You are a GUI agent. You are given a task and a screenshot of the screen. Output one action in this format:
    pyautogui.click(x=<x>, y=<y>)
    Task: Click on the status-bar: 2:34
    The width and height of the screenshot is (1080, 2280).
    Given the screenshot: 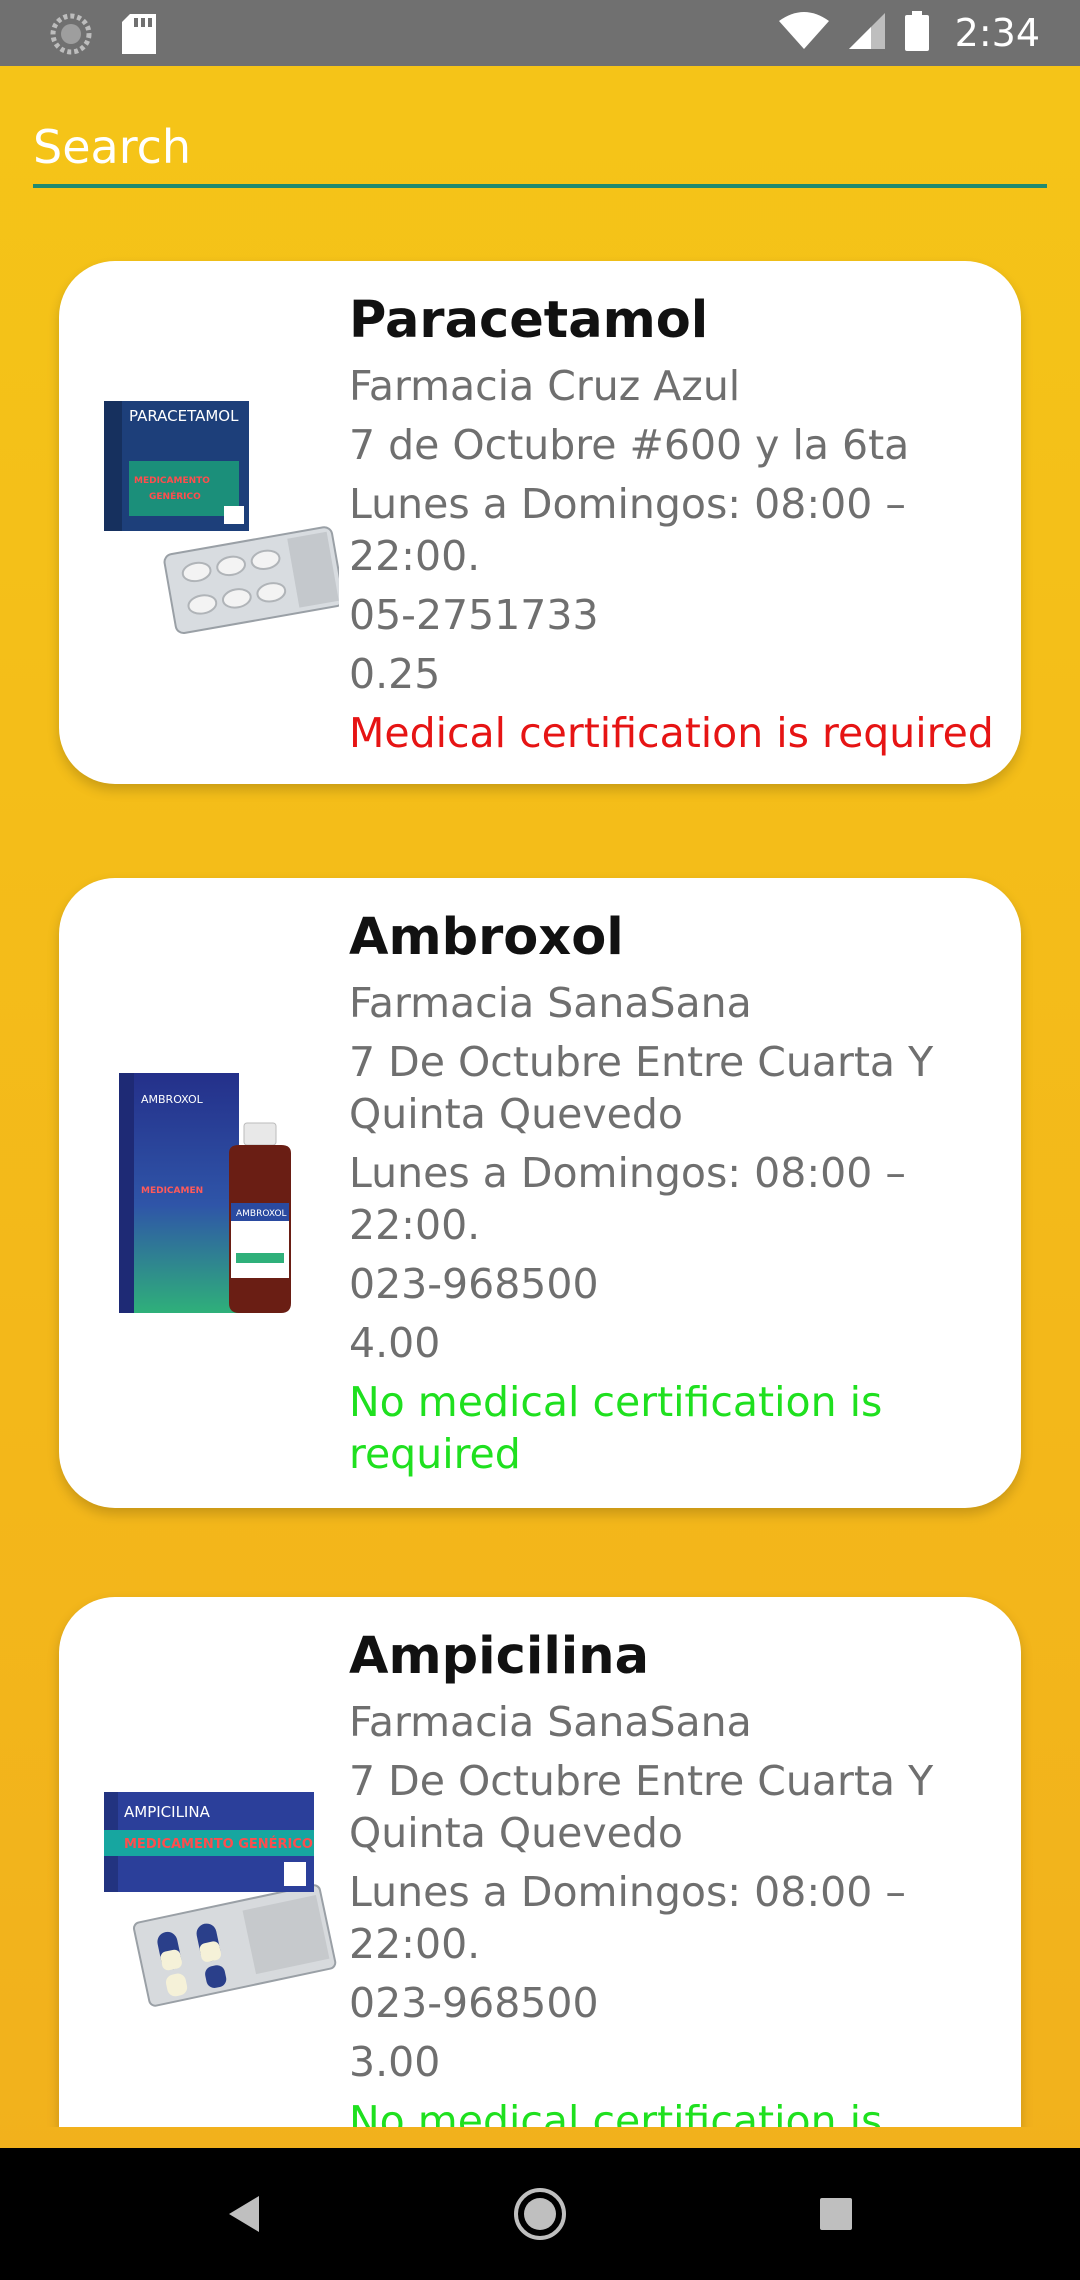 What is the action you would take?
    pyautogui.click(x=540, y=33)
    